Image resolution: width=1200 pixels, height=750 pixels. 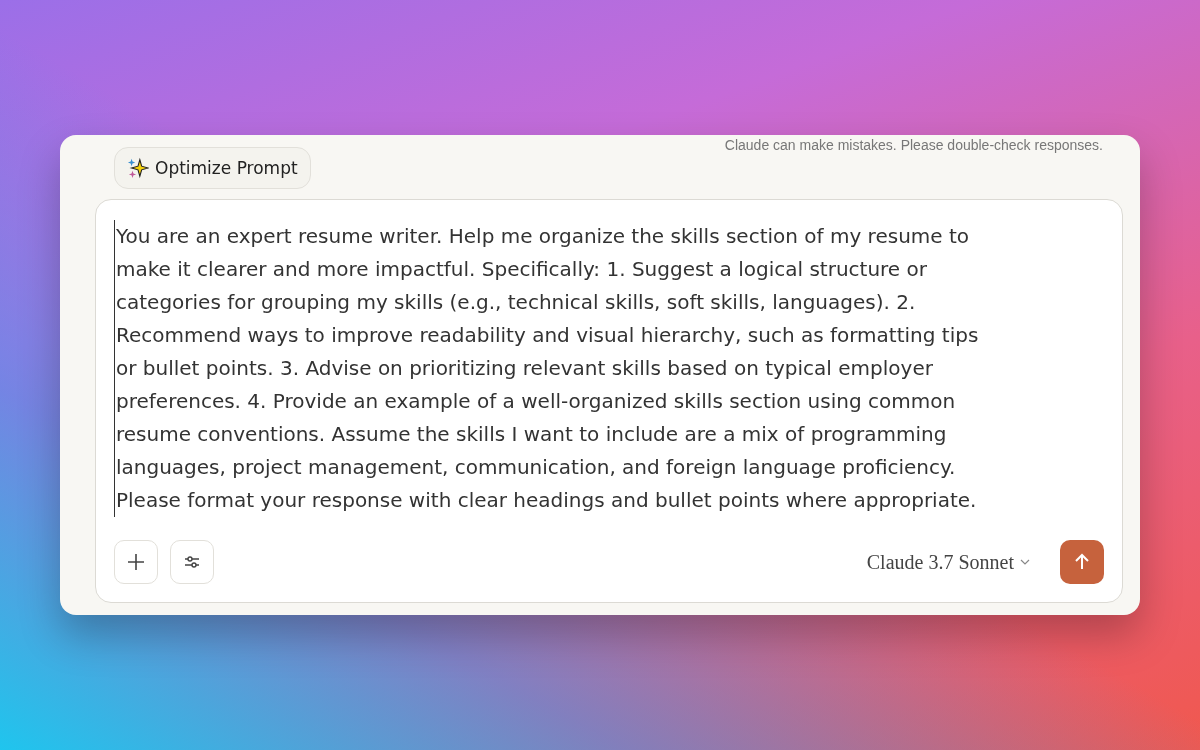 I want to click on send-button, so click(x=1082, y=562).